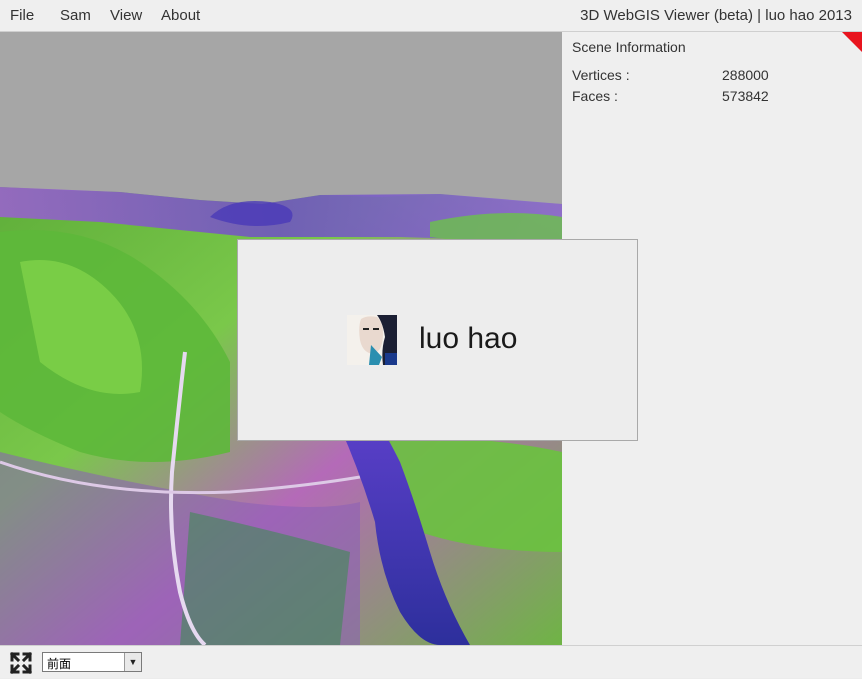  What do you see at coordinates (21, 663) in the screenshot?
I see `fullscreen-icon` at bounding box center [21, 663].